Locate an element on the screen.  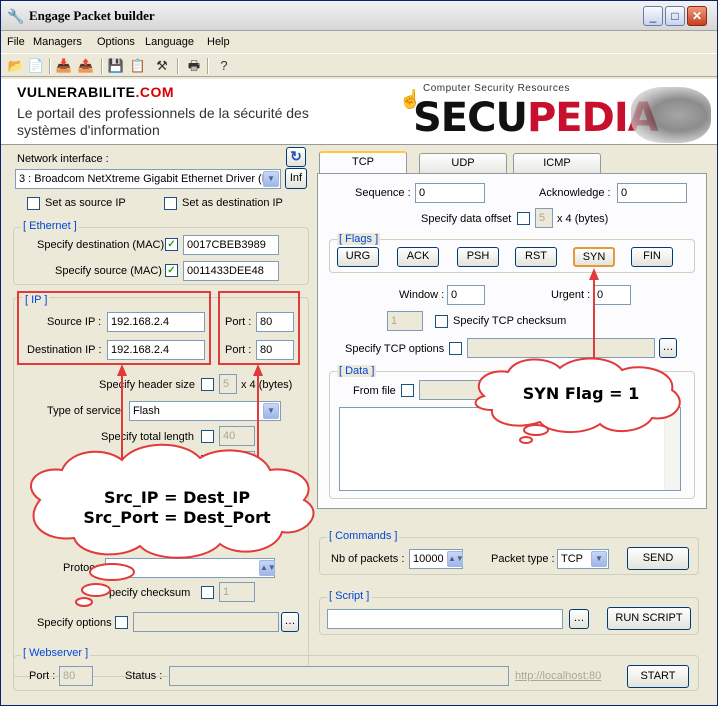
start-button: START is located at coordinates (658, 676).